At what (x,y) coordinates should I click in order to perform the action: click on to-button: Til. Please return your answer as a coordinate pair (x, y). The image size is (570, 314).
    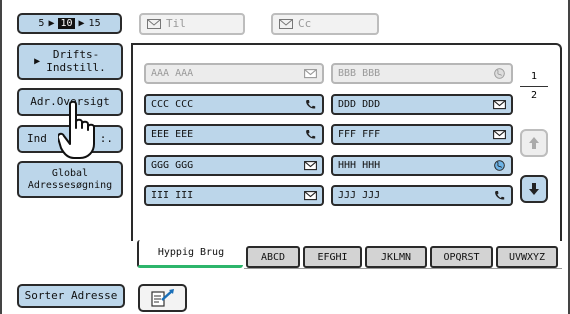
    Looking at the image, I should click on (192, 24).